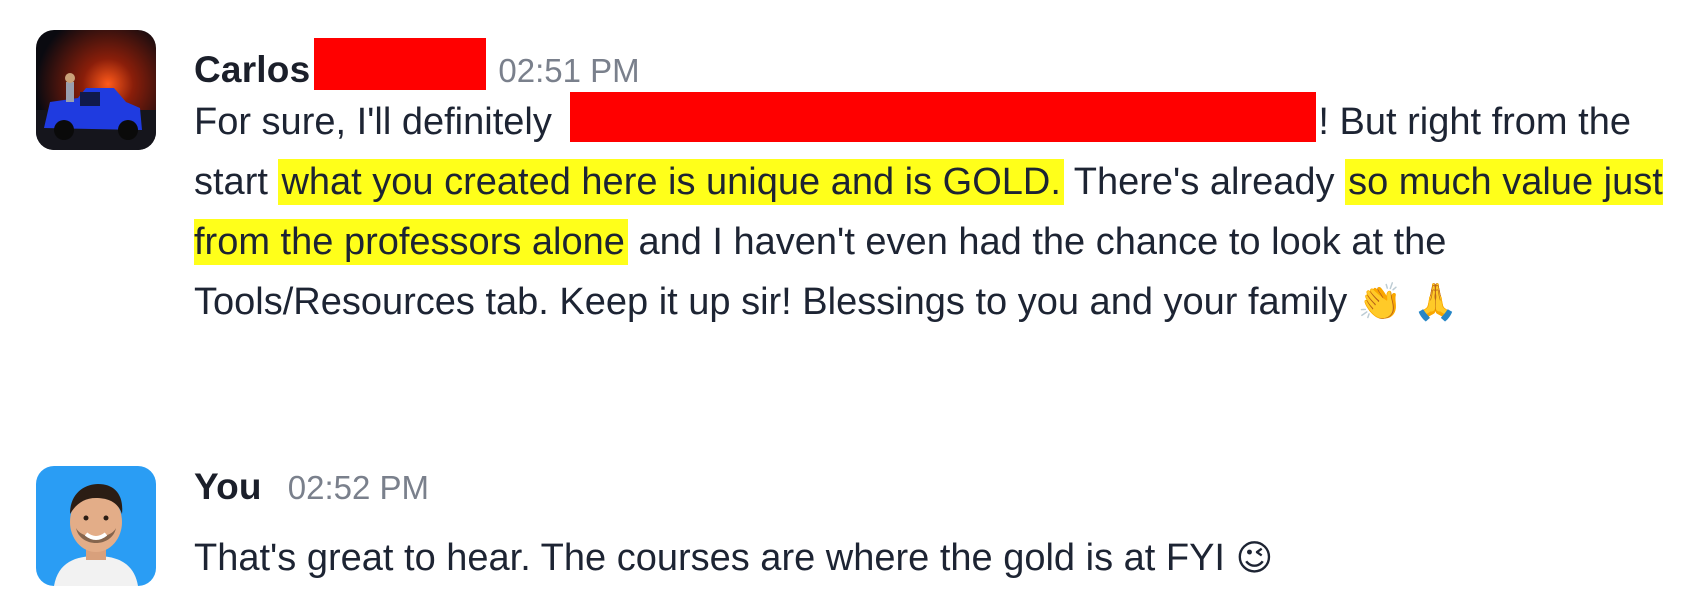  I want to click on message-header: You 02:52 PM, so click(937, 496).